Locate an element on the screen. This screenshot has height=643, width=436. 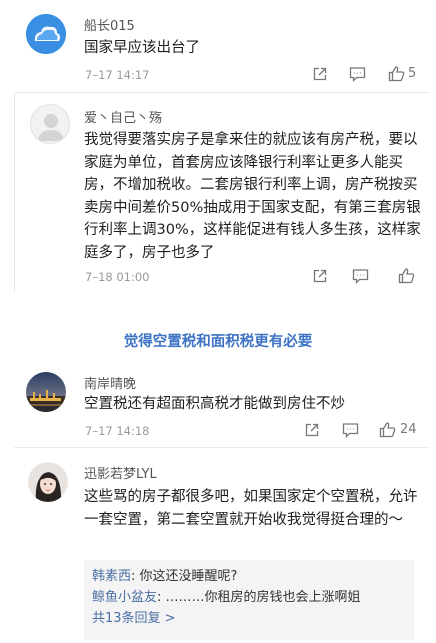
like-count: 5 is located at coordinates (412, 73).